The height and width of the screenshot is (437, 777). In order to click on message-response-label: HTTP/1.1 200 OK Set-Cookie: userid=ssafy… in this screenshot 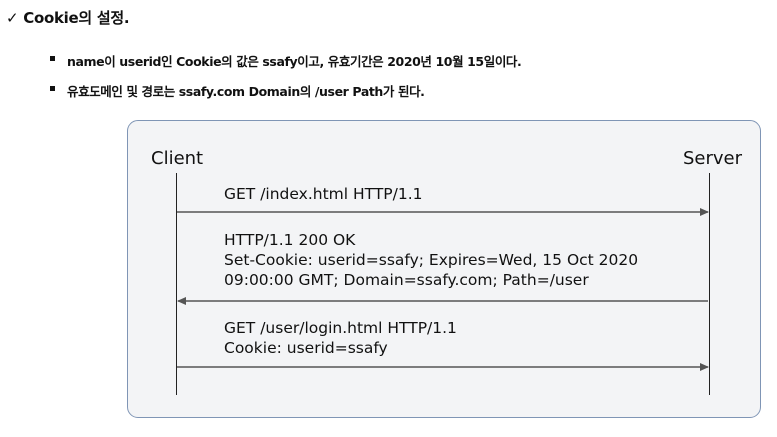, I will do `click(431, 260)`.